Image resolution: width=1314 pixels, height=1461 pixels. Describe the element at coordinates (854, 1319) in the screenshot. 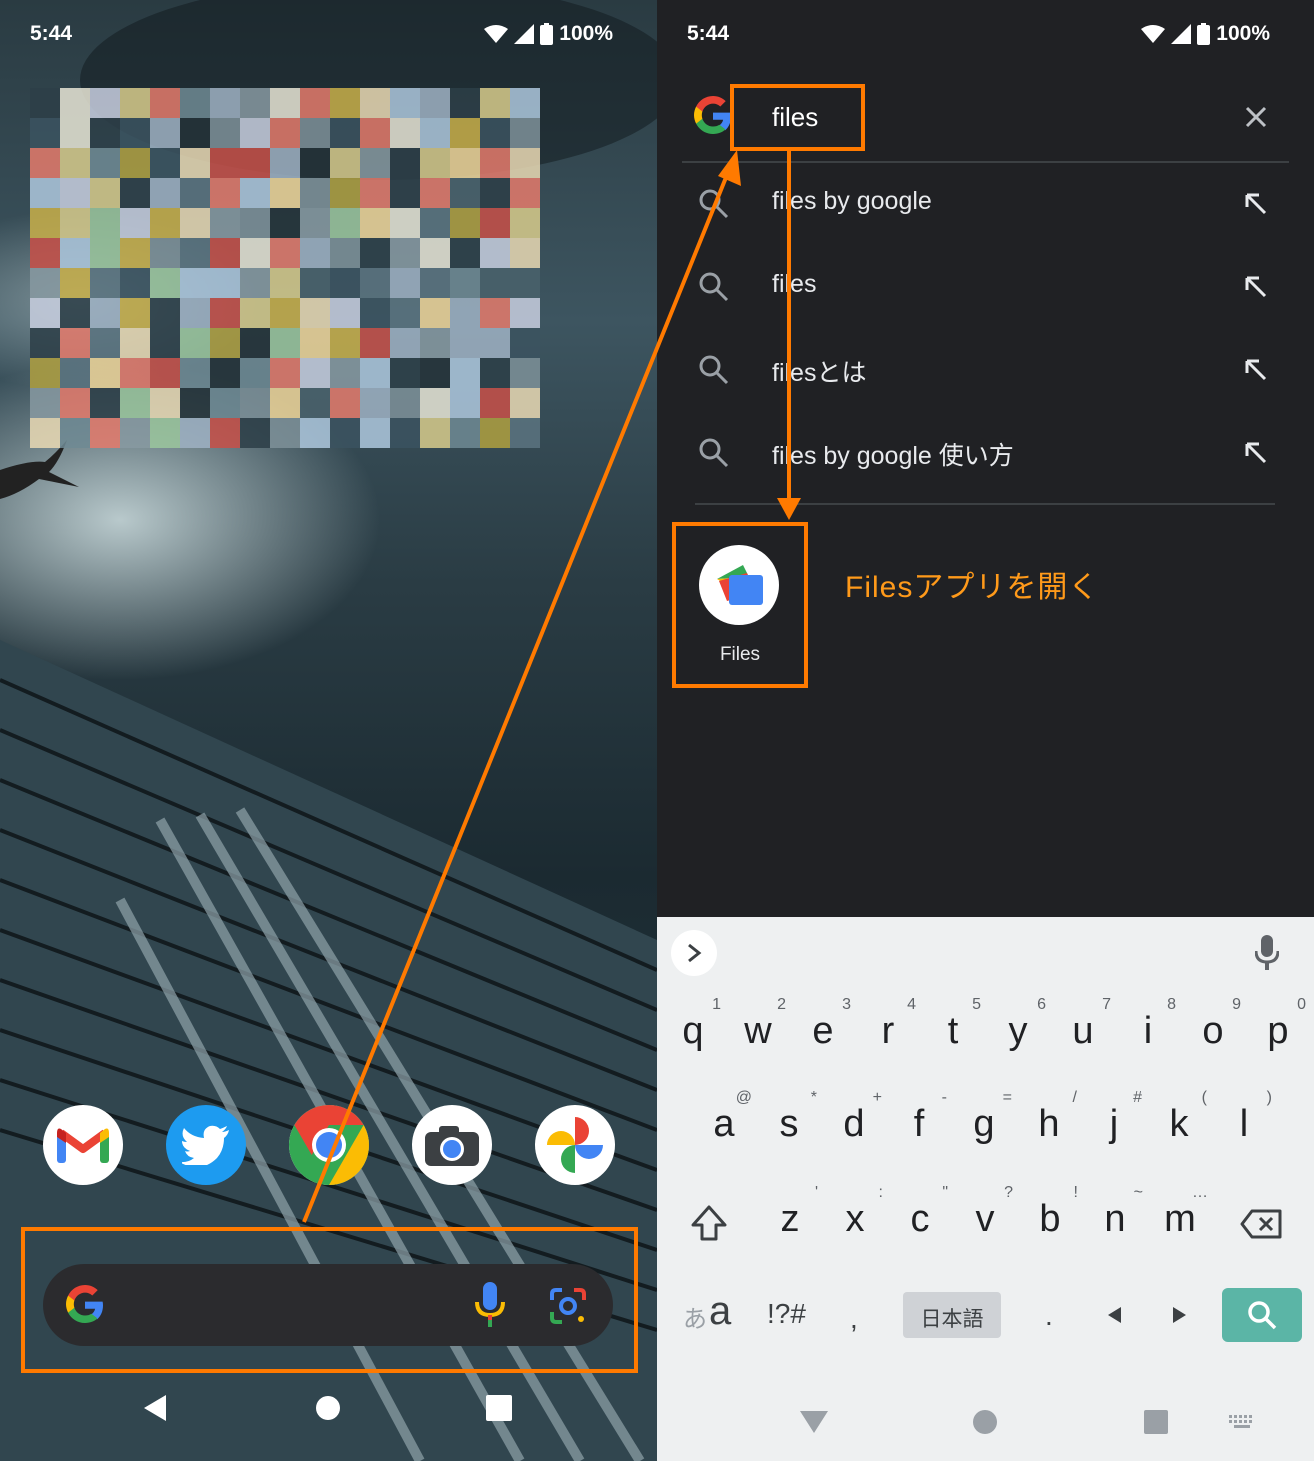

I see `comma-key: ,` at that location.